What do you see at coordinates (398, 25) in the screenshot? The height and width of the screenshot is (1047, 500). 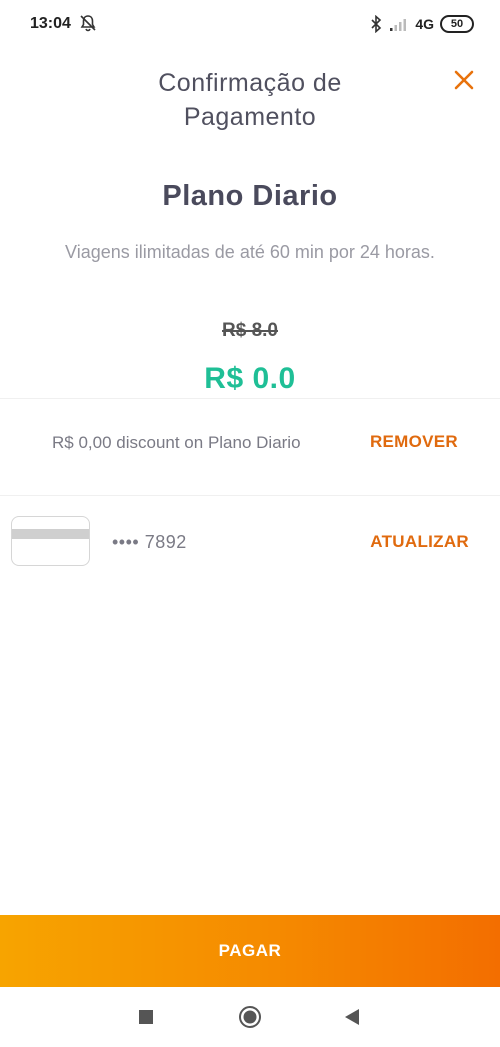 I see `signal-icon` at bounding box center [398, 25].